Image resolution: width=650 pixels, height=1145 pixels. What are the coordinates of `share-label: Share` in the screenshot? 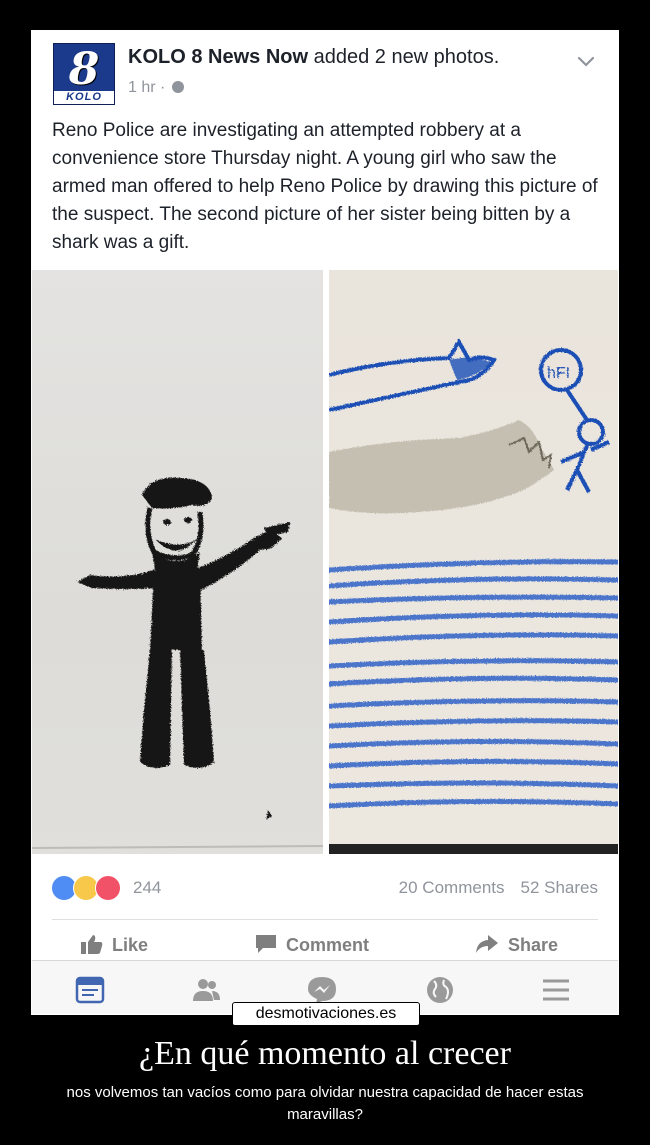 It's located at (533, 945).